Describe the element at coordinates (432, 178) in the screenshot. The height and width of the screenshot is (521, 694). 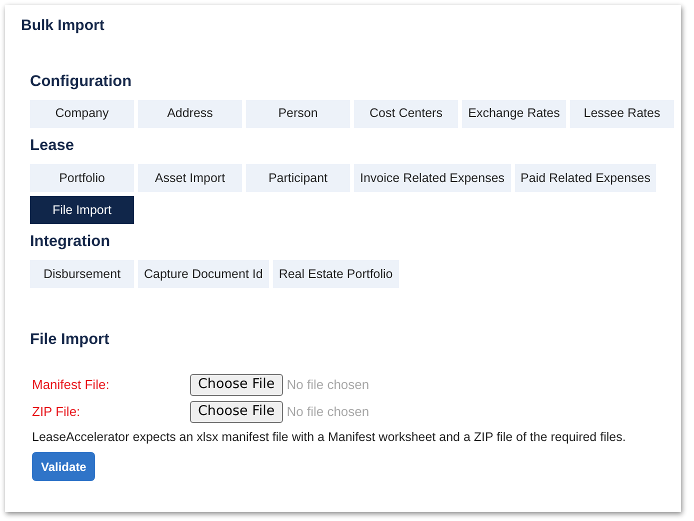
I see `tab: Invoice Related Expenses` at that location.